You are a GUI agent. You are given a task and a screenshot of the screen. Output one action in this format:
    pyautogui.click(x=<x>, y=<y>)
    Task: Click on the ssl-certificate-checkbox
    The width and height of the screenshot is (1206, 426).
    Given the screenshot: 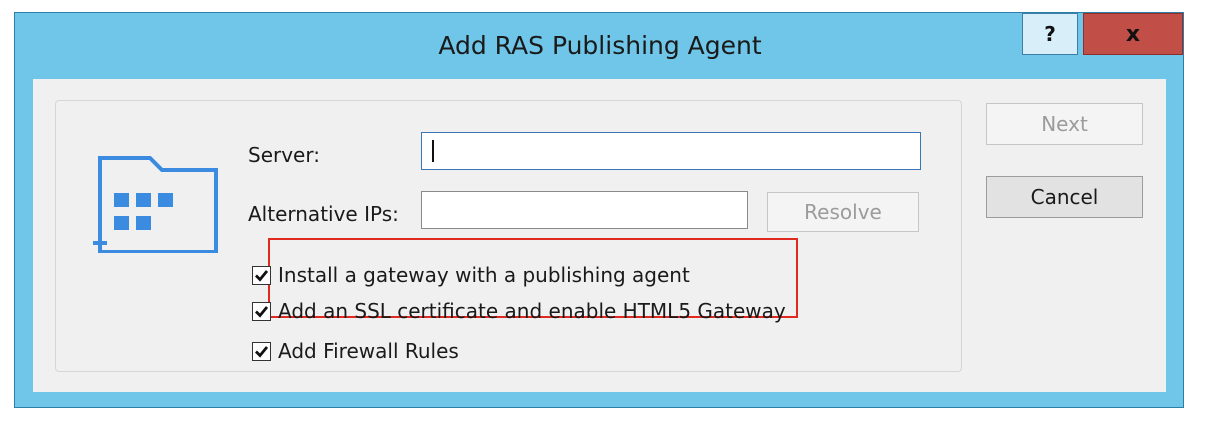 What is the action you would take?
    pyautogui.click(x=261, y=311)
    